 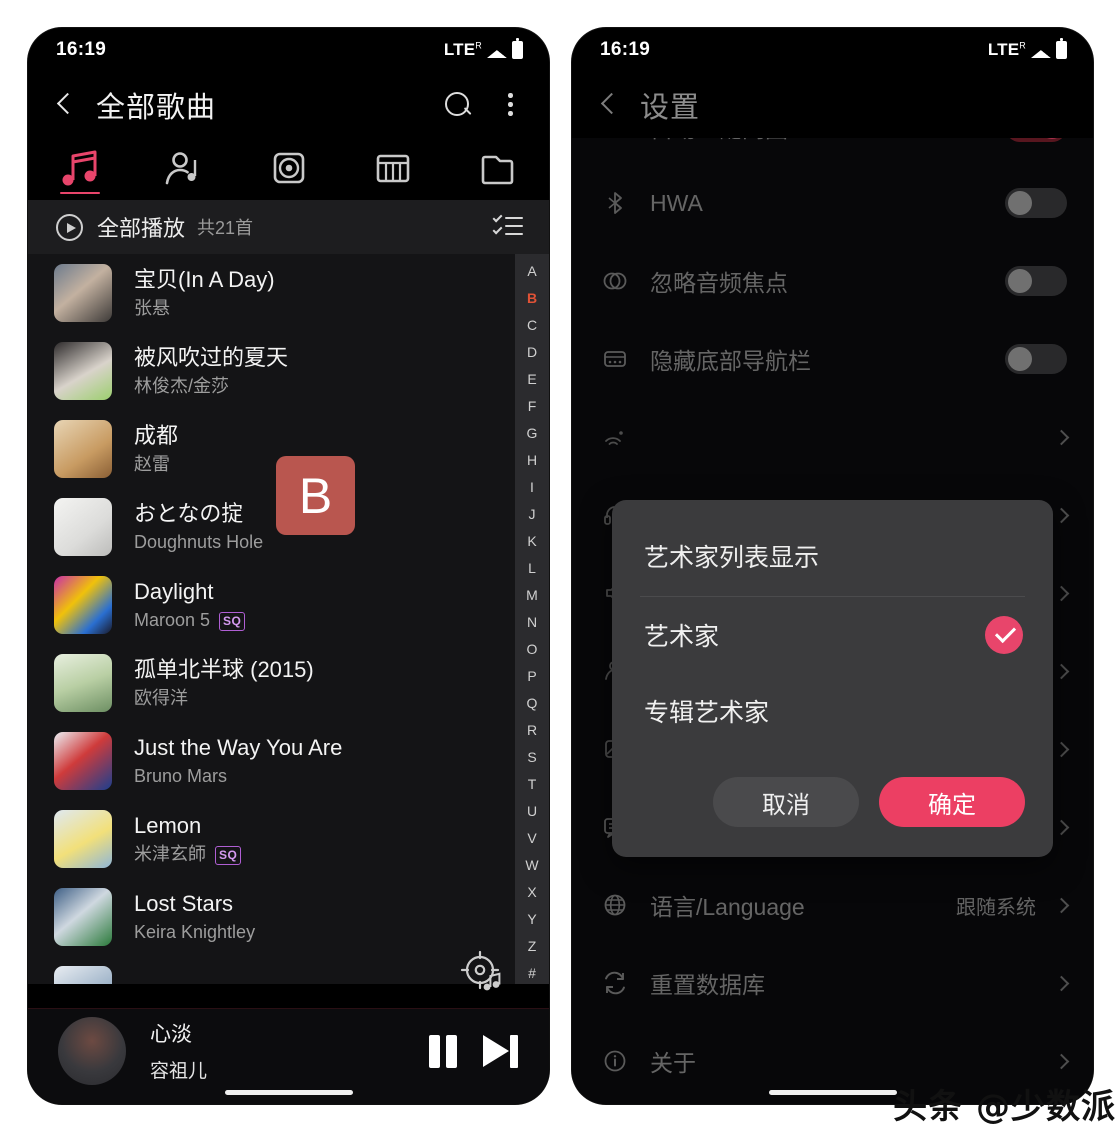 What do you see at coordinates (288, 105) in the screenshot?
I see `app-bar-left: 全部歌曲` at bounding box center [288, 105].